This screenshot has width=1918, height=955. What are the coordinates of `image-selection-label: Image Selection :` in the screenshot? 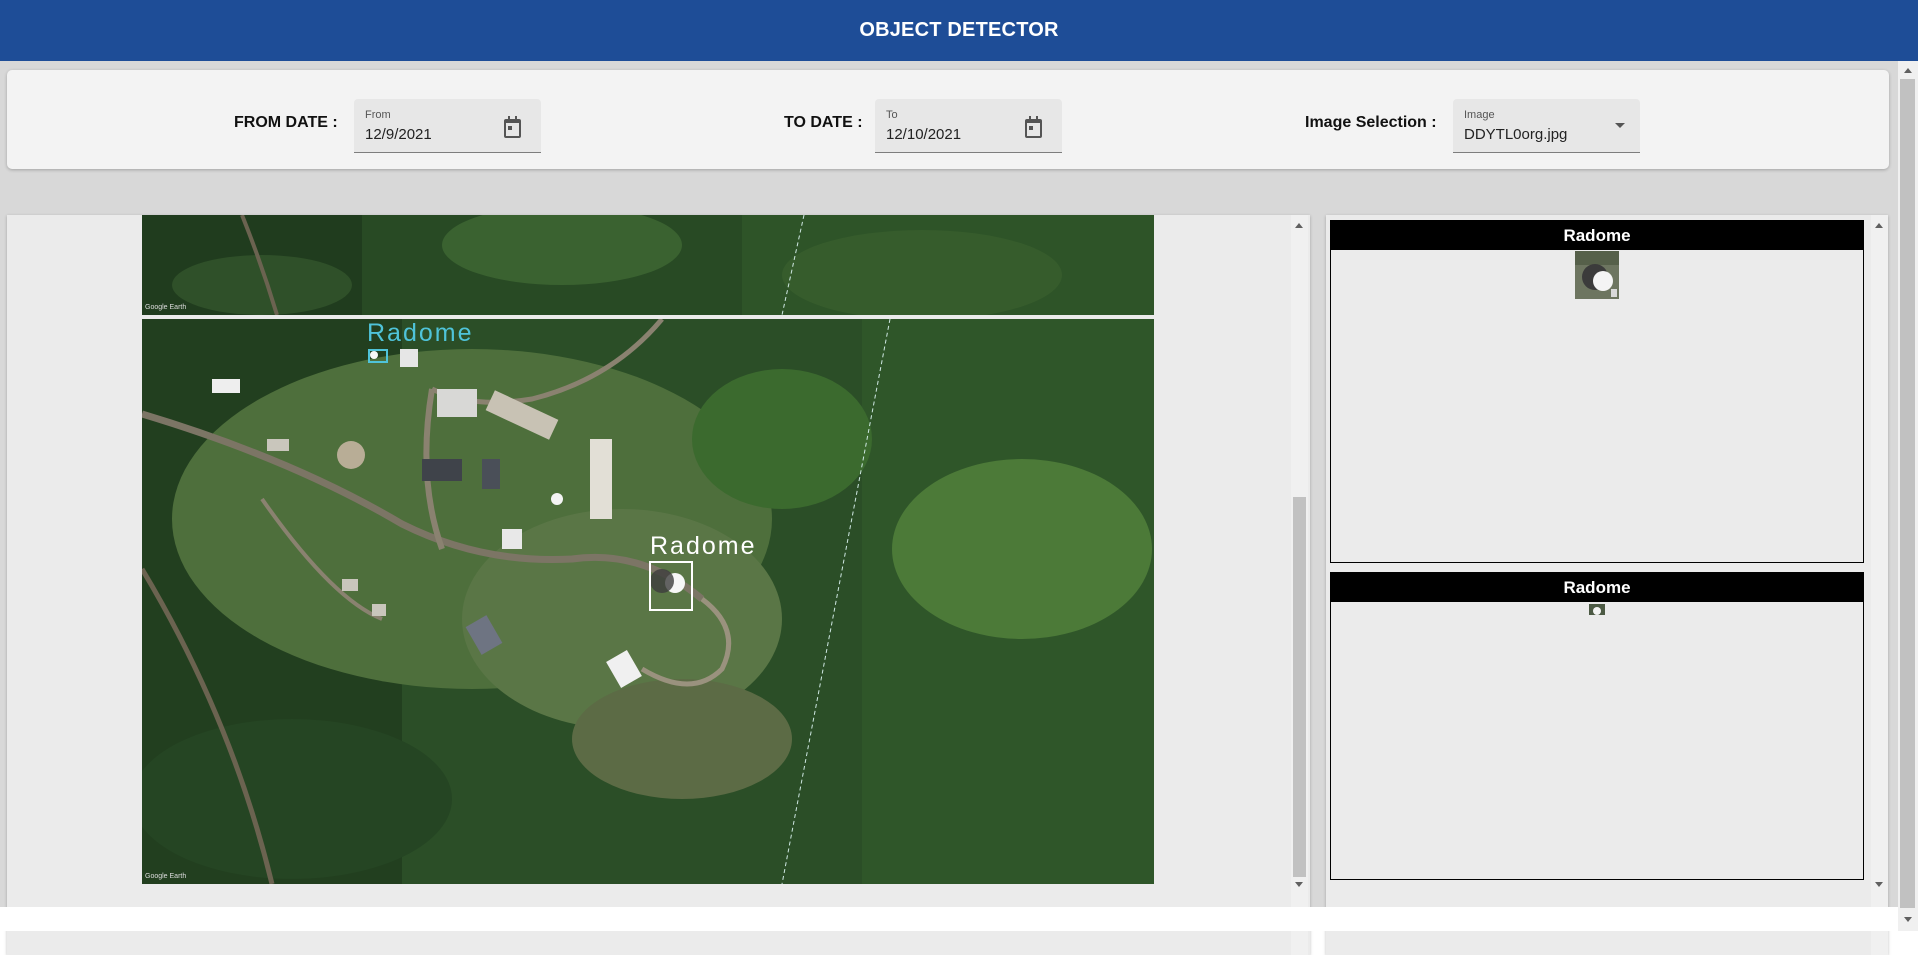 It's located at (1371, 122).